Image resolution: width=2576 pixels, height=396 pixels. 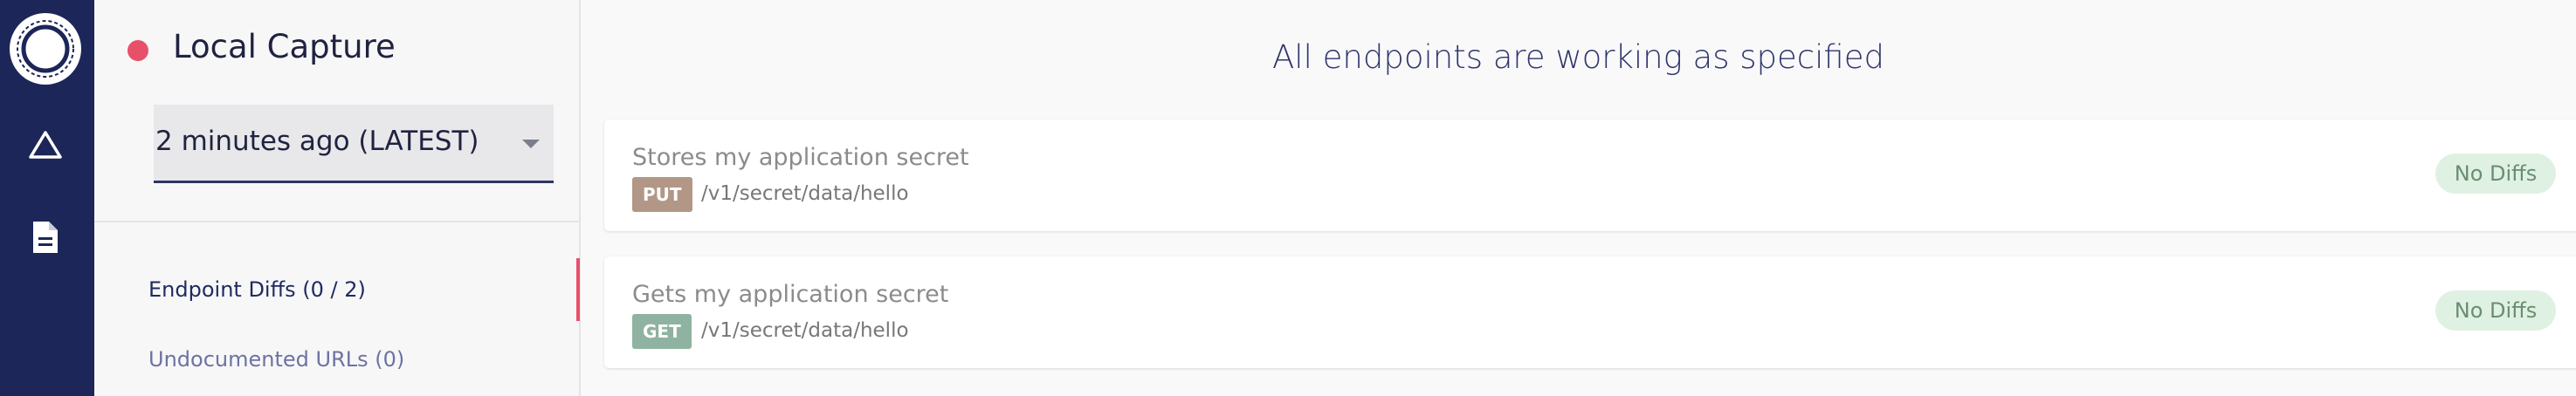 I want to click on nav-undocumented-urls: Undocumented URLs (0), so click(x=276, y=359).